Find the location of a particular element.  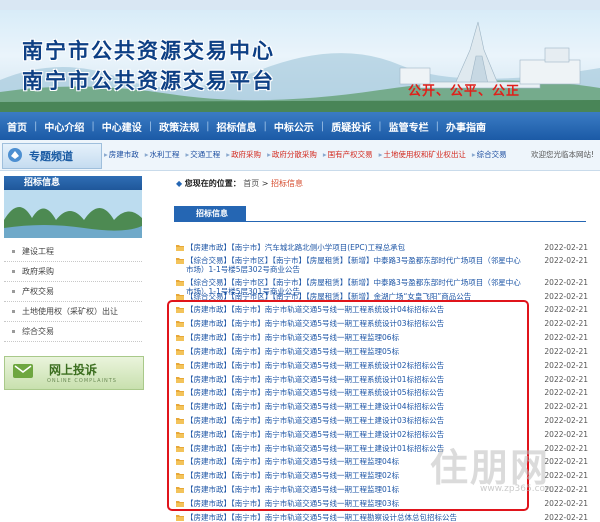

breadcrumb-home: 首页 is located at coordinates (251, 183).